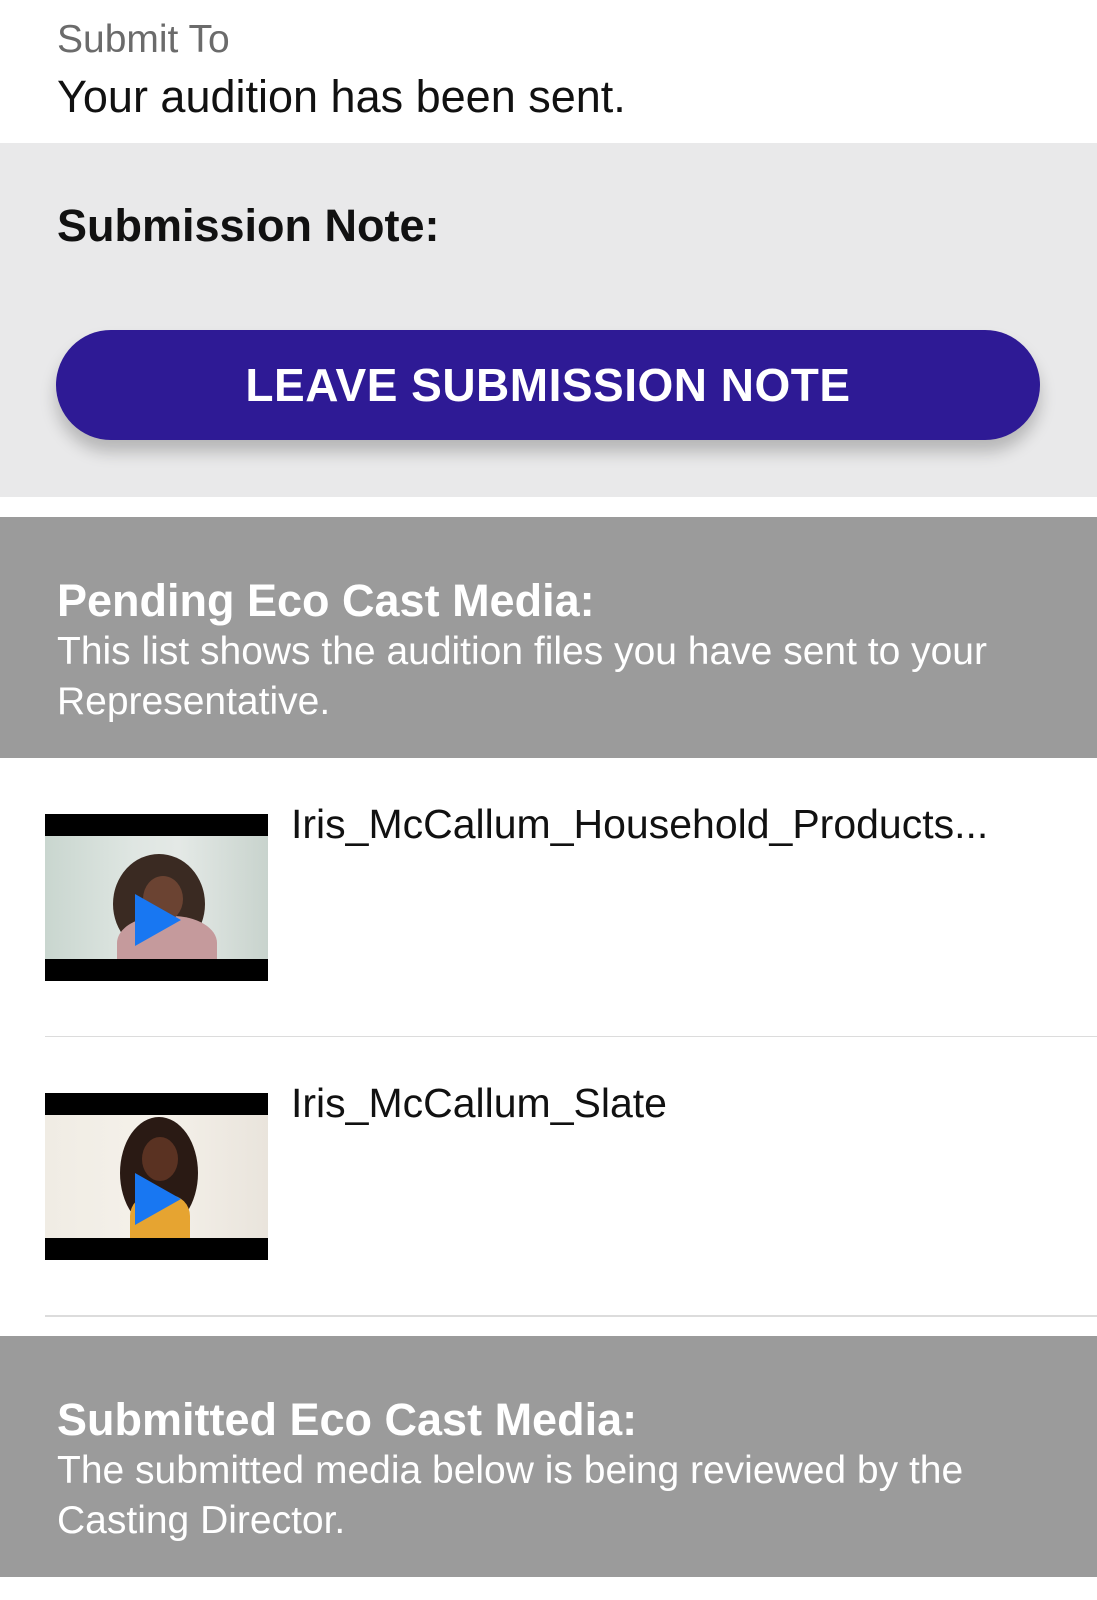 The width and height of the screenshot is (1097, 1600). I want to click on row-divider, so click(571, 1316).